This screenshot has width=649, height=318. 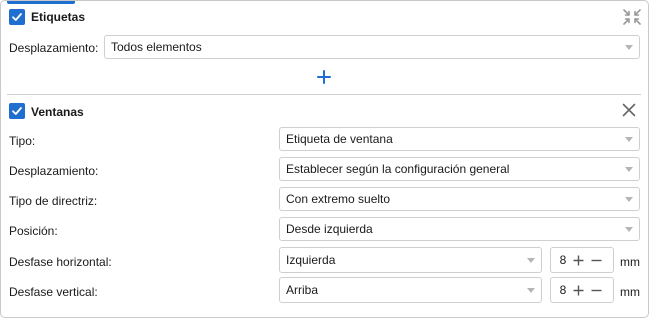 I want to click on desfase-horizontal-value: Izquierda, so click(x=311, y=260).